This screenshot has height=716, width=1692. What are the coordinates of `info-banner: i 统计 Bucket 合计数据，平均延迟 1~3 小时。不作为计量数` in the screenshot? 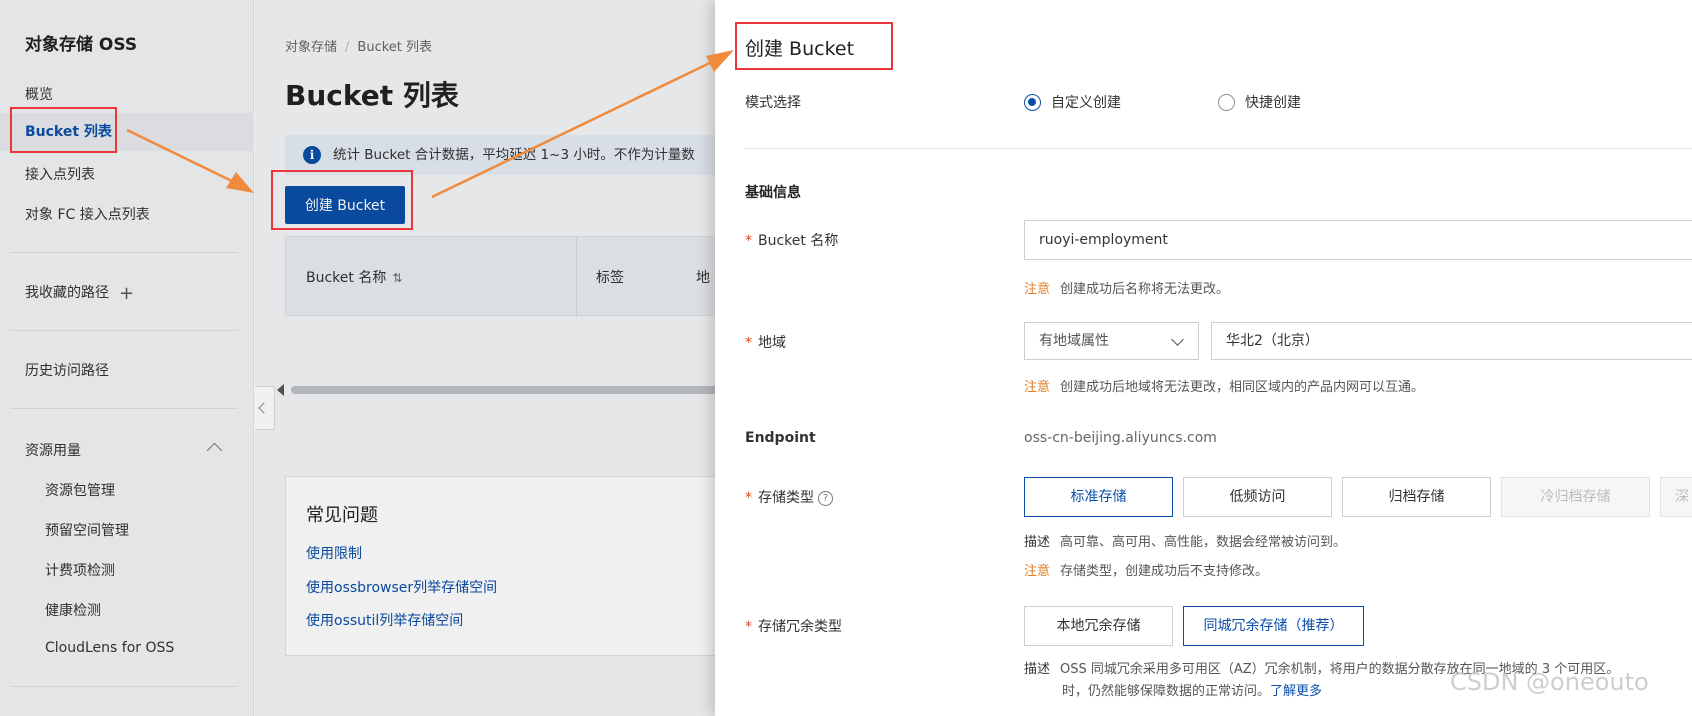 It's located at (500, 155).